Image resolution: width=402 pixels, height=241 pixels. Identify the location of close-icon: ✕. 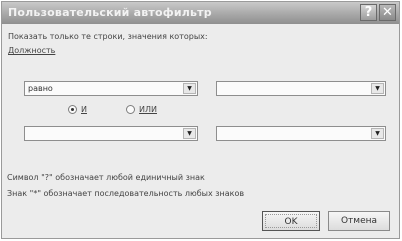
(387, 12).